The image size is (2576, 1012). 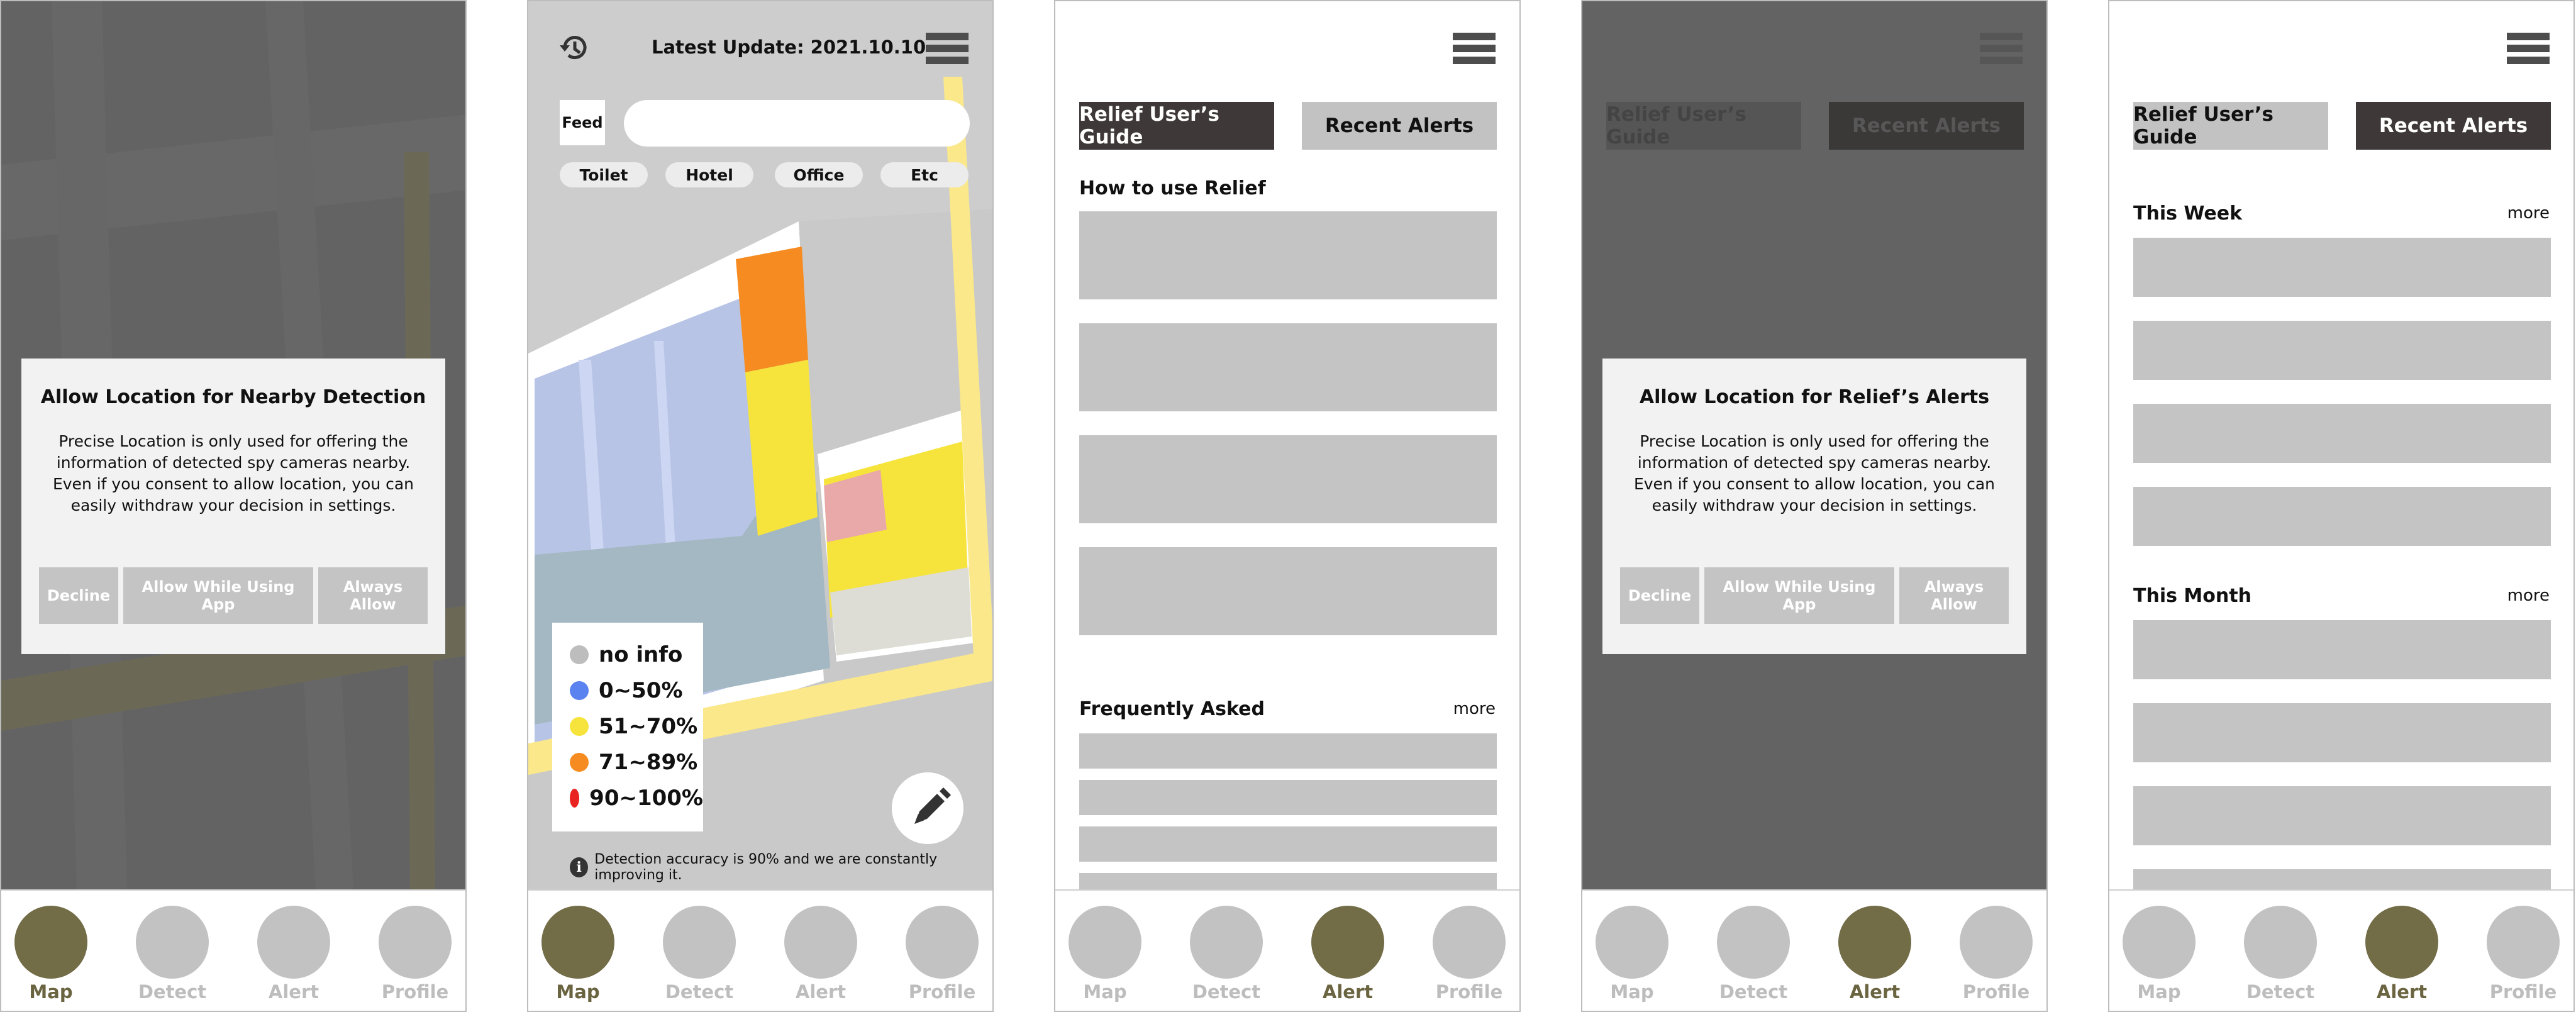 What do you see at coordinates (582, 122) in the screenshot?
I see `feed-label: Feed` at bounding box center [582, 122].